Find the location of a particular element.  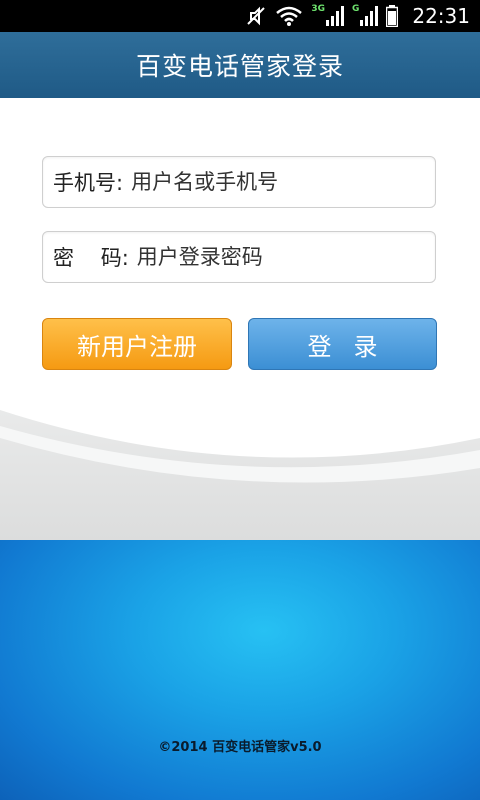

password-field: 密 码: is located at coordinates (239, 257).